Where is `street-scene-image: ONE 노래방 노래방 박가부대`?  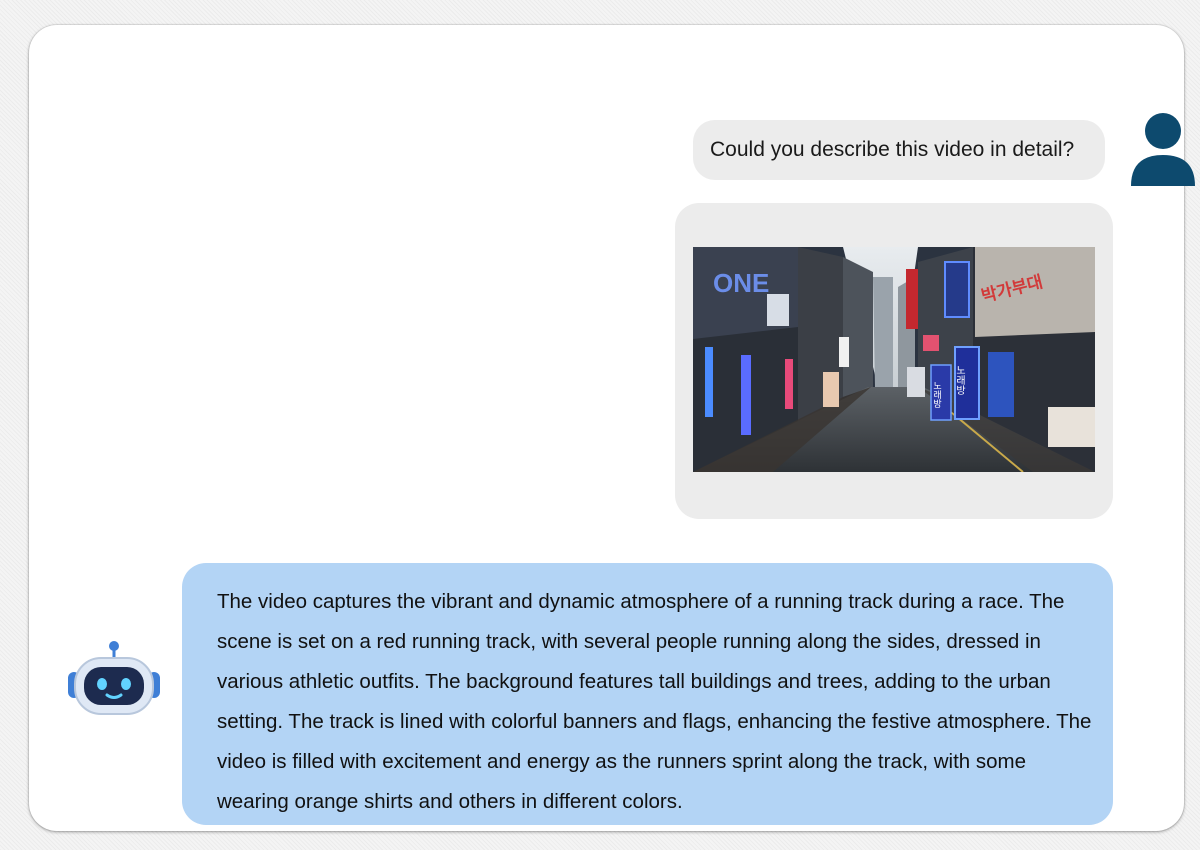
street-scene-image: ONE 노래방 노래방 박가부대 is located at coordinates (894, 359).